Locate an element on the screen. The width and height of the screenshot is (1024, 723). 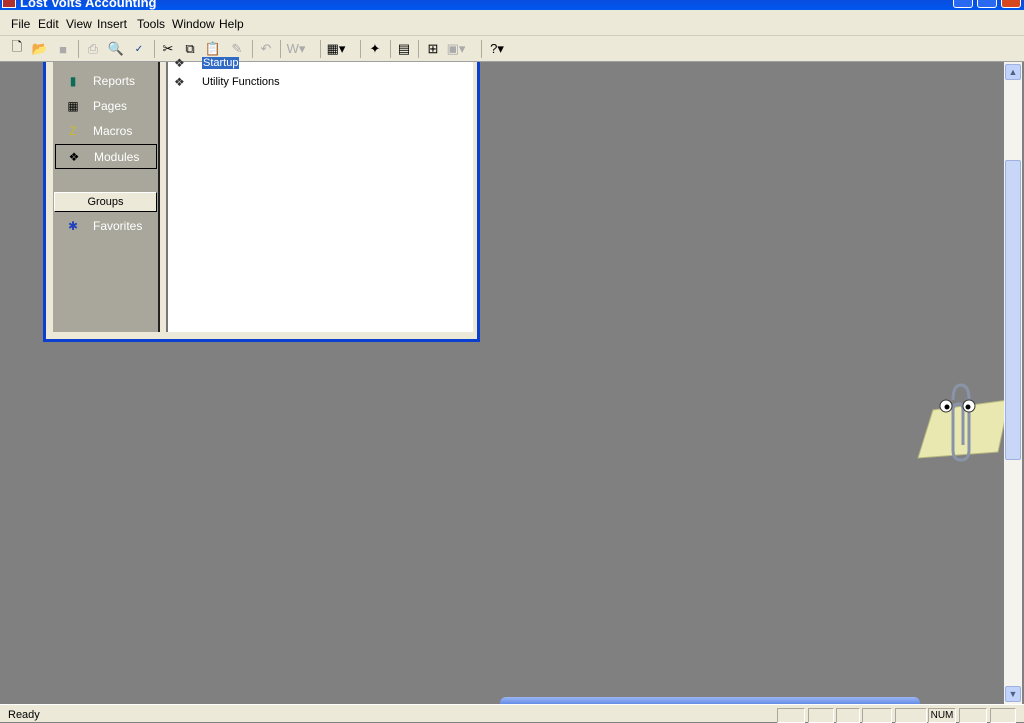
menu-tools: Tools is located at coordinates (151, 24).